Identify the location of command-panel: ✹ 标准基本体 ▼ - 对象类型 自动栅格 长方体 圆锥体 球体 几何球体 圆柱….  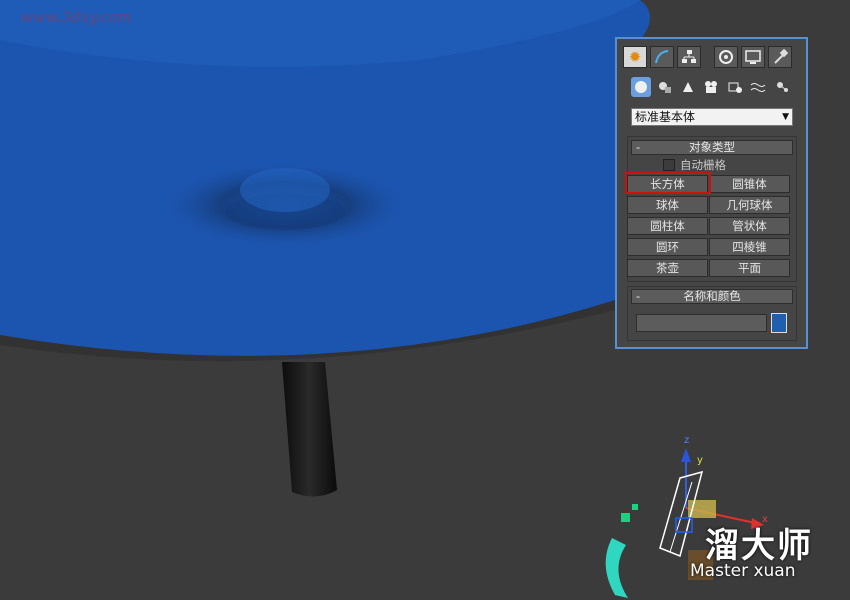
(711, 193).